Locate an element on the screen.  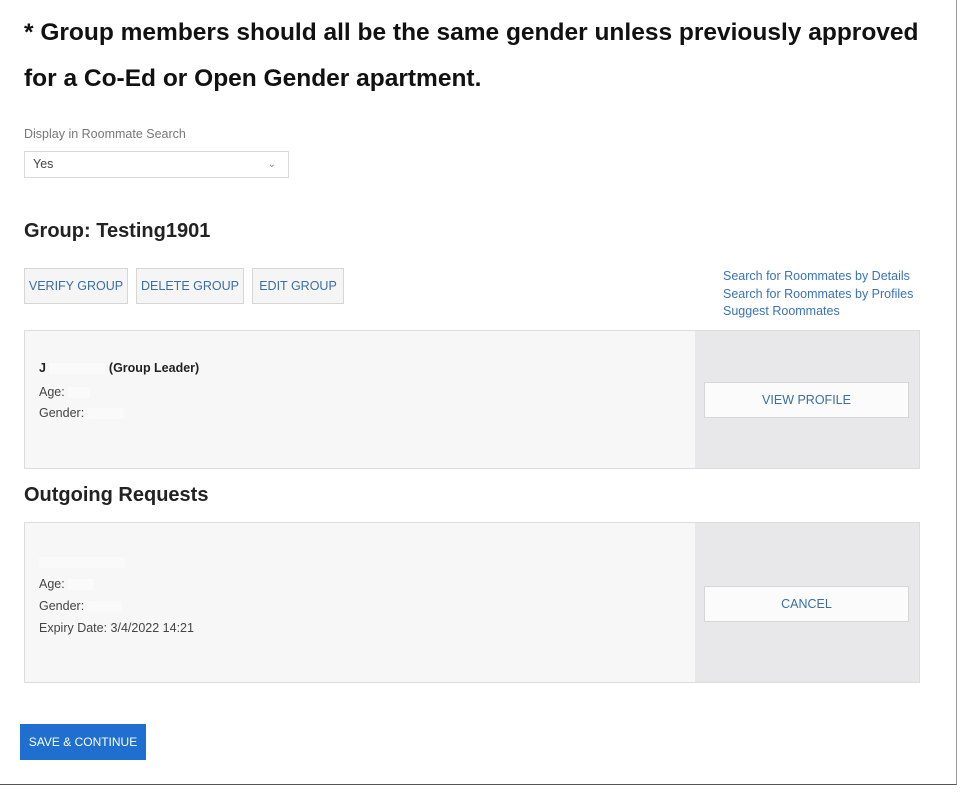
member-gender-line: Gender: is located at coordinates (81, 413).